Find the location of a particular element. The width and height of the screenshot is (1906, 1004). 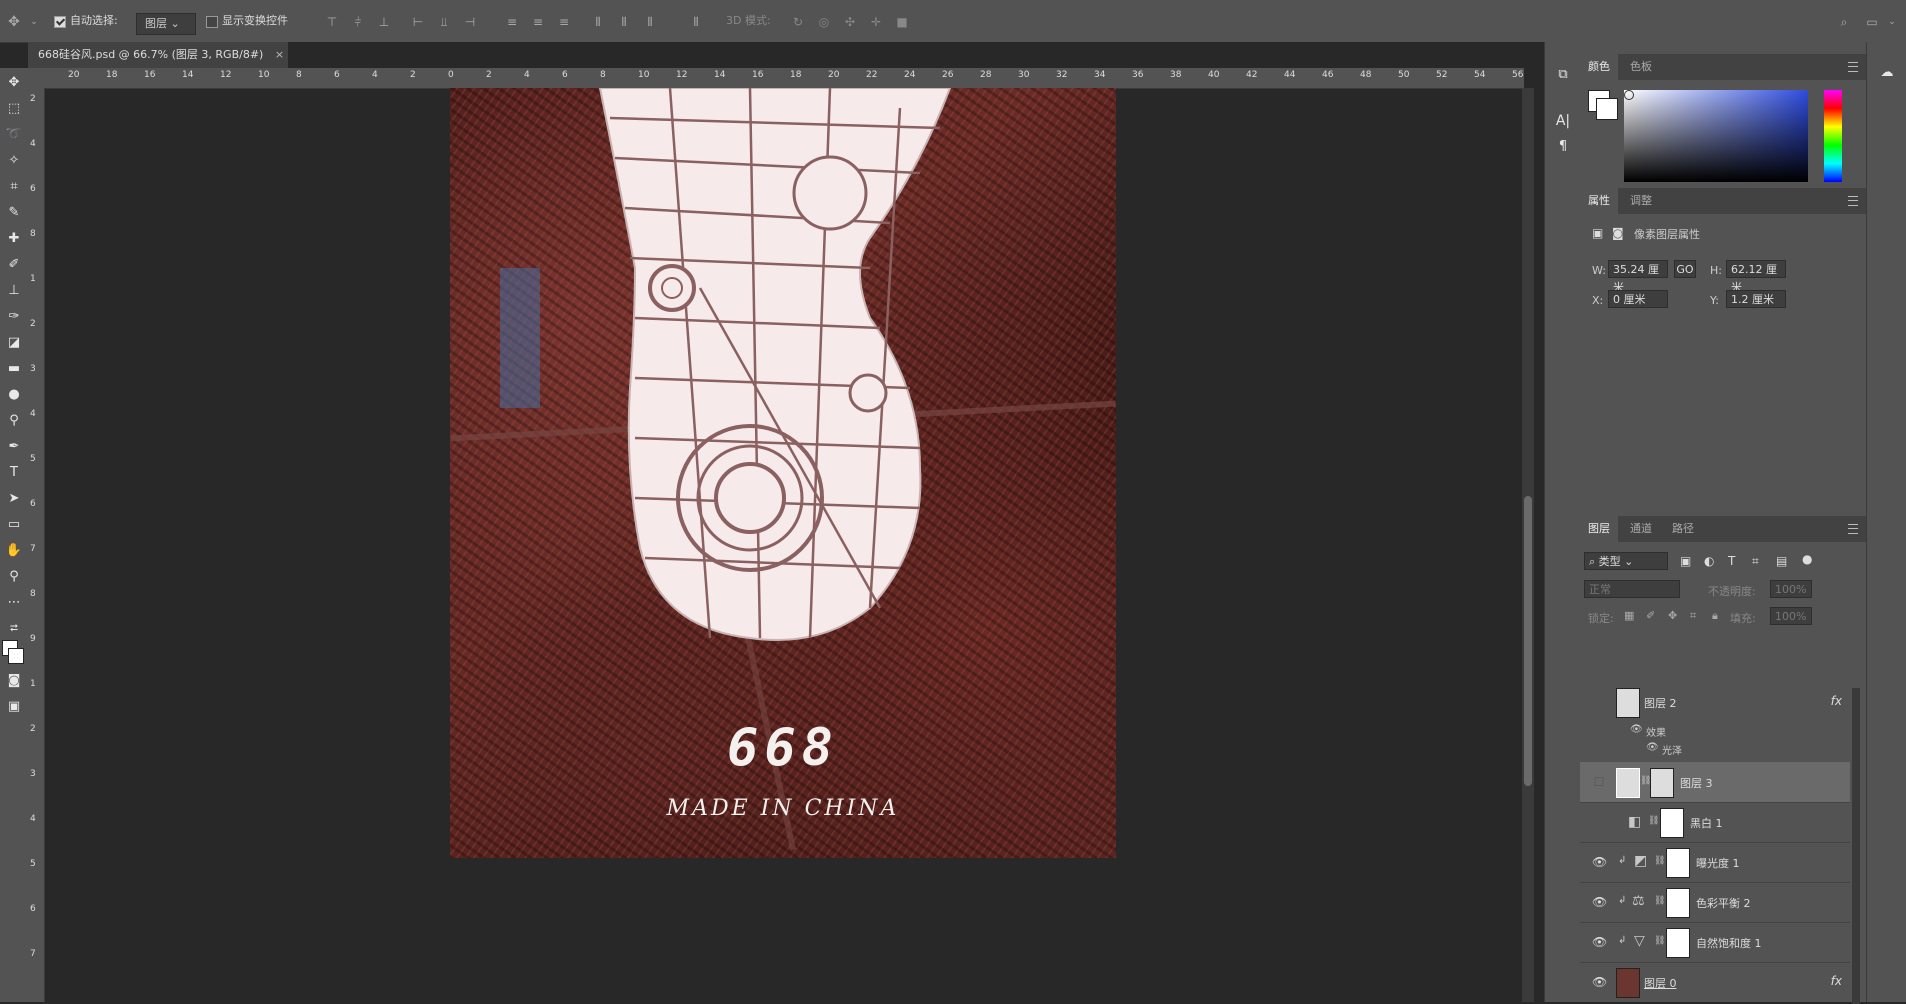

eyedropper-icon: ✎ is located at coordinates (14, 213).